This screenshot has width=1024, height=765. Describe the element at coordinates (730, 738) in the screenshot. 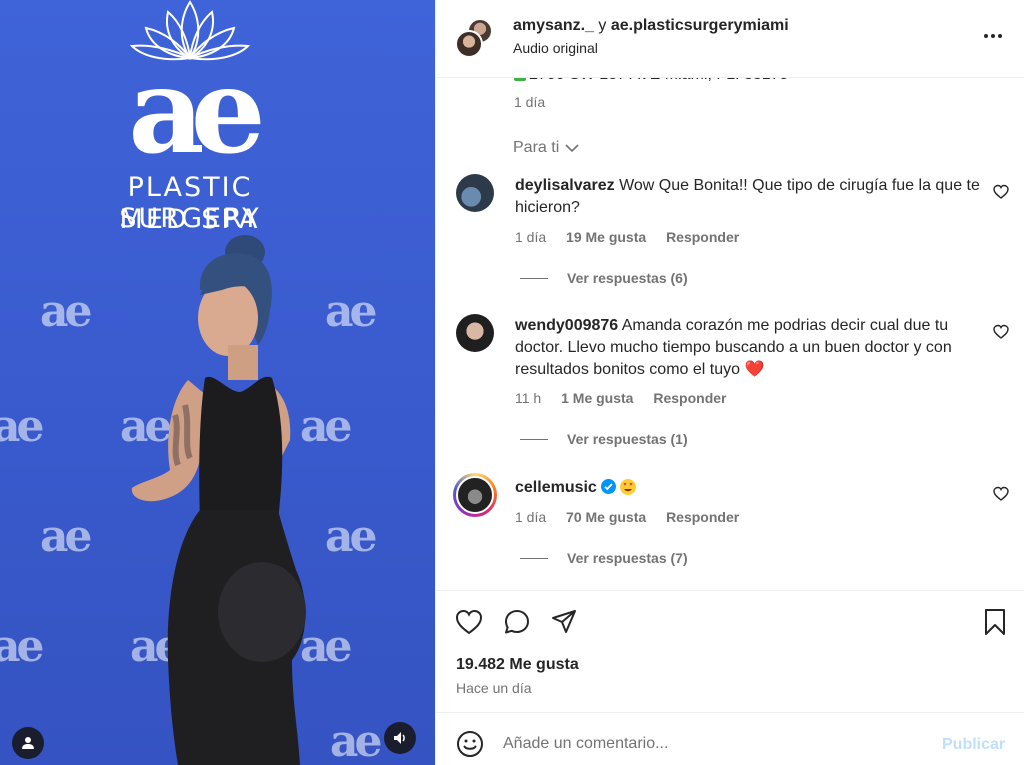

I see `comment-composer: Añade un comentario... Publicar` at that location.